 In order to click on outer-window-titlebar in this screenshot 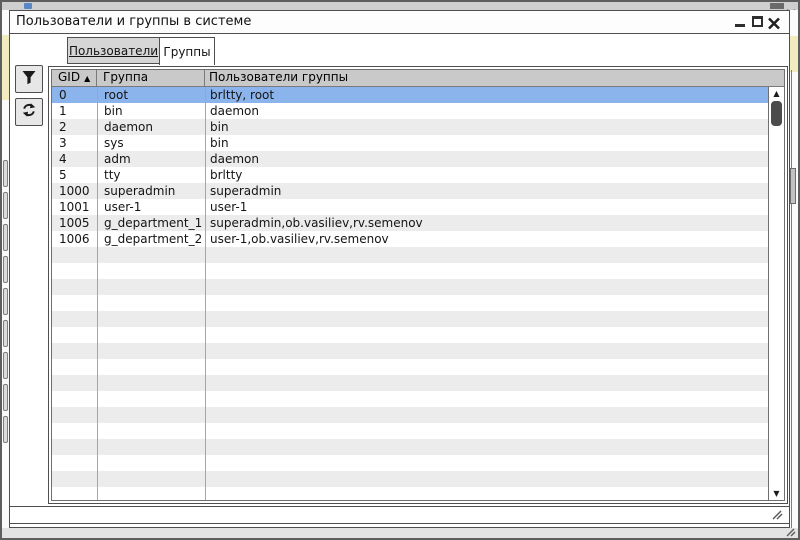, I will do `click(400, 9)`.